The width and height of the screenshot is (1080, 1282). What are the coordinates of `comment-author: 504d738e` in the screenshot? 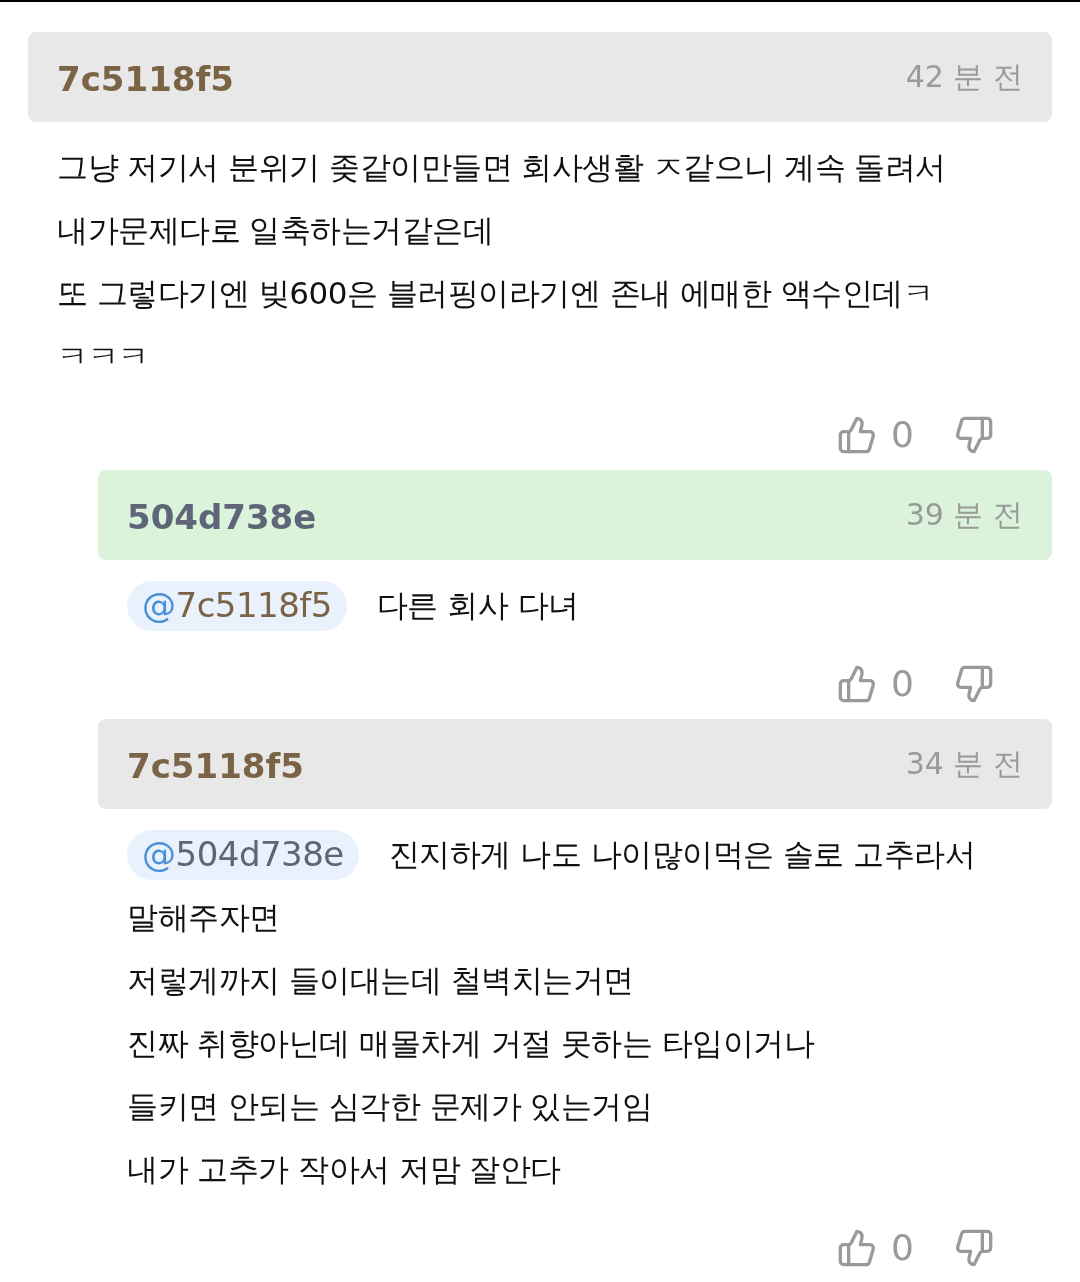 It's located at (222, 515).